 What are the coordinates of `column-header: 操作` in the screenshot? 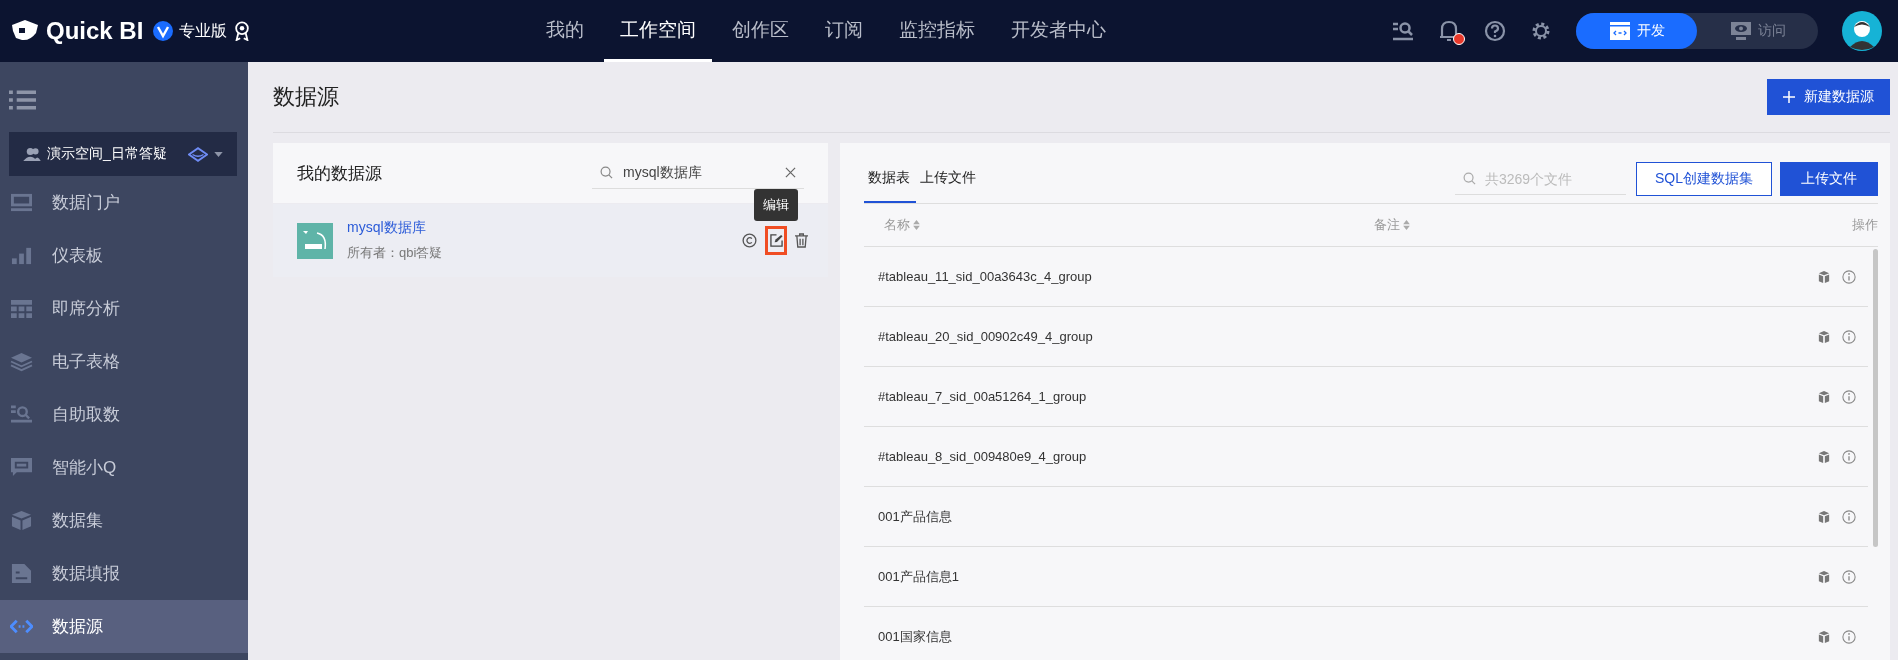 It's located at (1865, 225).